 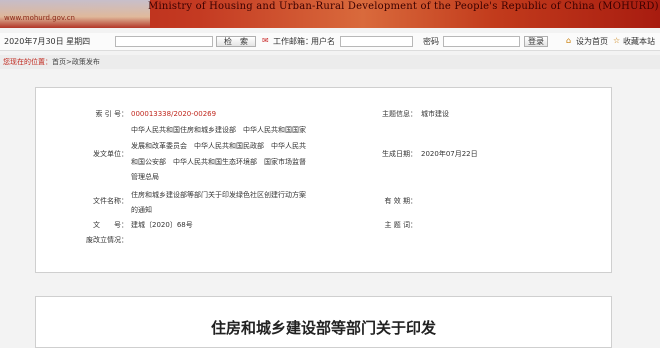 What do you see at coordinates (435, 114) in the screenshot?
I see `topic-value: 城市建设` at bounding box center [435, 114].